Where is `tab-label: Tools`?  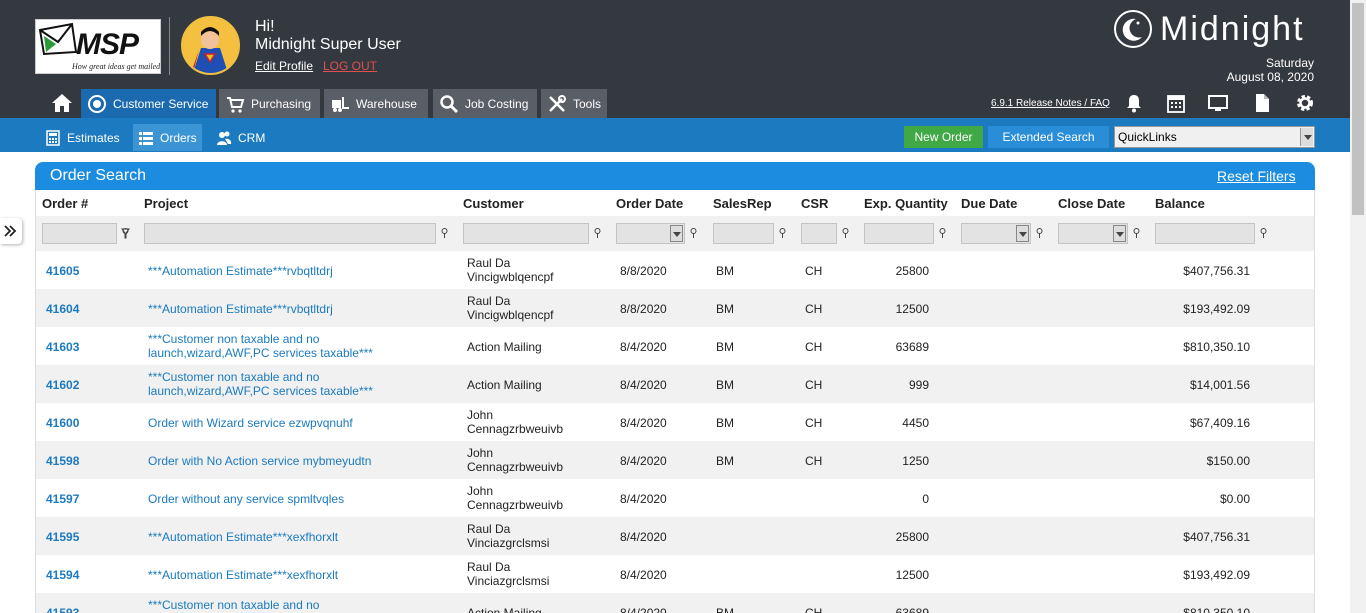 tab-label: Tools is located at coordinates (586, 103).